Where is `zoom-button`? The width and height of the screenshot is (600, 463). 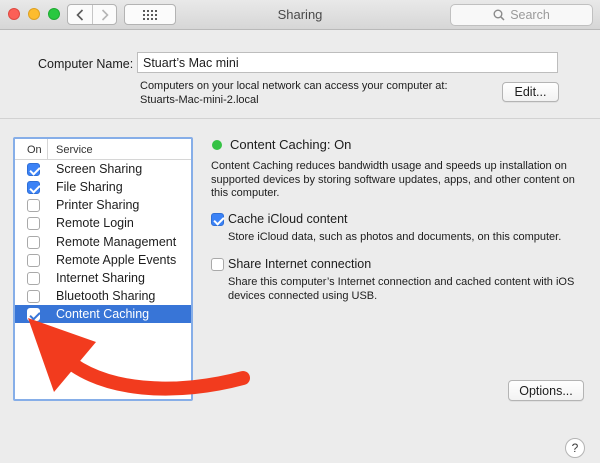
zoom-button is located at coordinates (54, 14).